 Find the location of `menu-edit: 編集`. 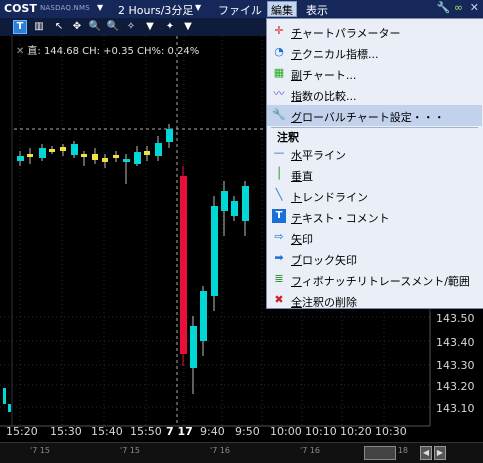

menu-edit: 編集 is located at coordinates (282, 9).